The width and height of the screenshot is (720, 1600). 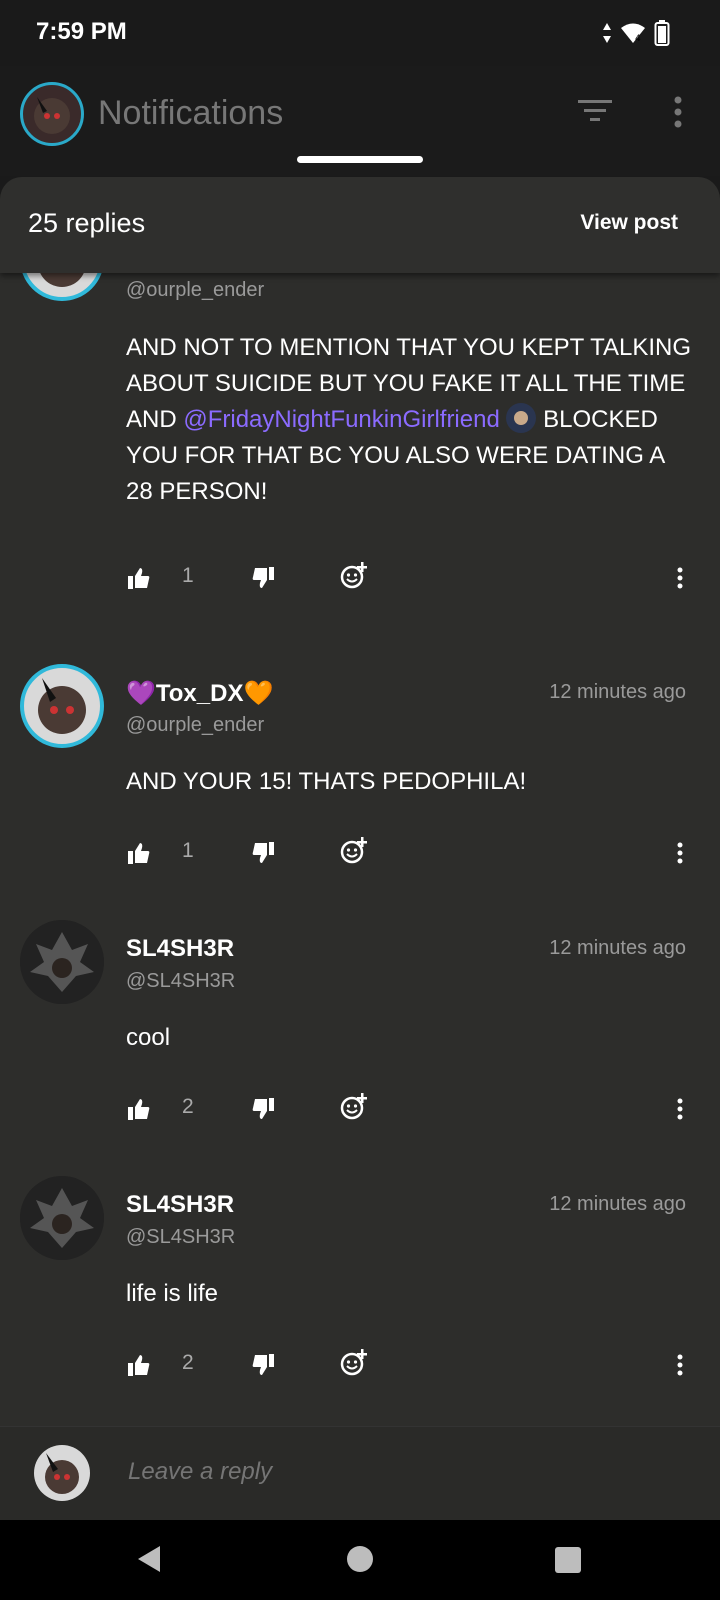 What do you see at coordinates (191, 113) in the screenshot?
I see `page-title: Notifications` at bounding box center [191, 113].